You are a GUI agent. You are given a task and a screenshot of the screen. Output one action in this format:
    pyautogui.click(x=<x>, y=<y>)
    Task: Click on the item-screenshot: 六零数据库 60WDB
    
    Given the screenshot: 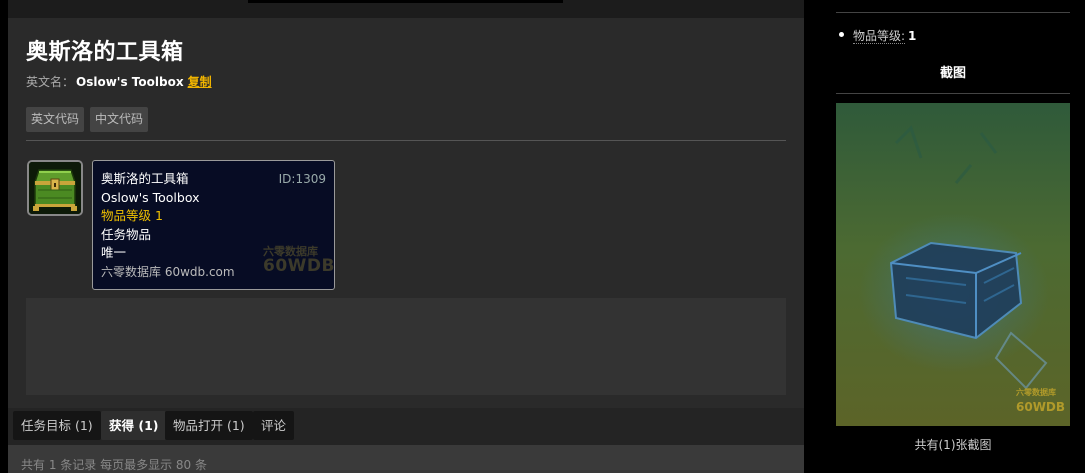 What is the action you would take?
    pyautogui.click(x=953, y=264)
    